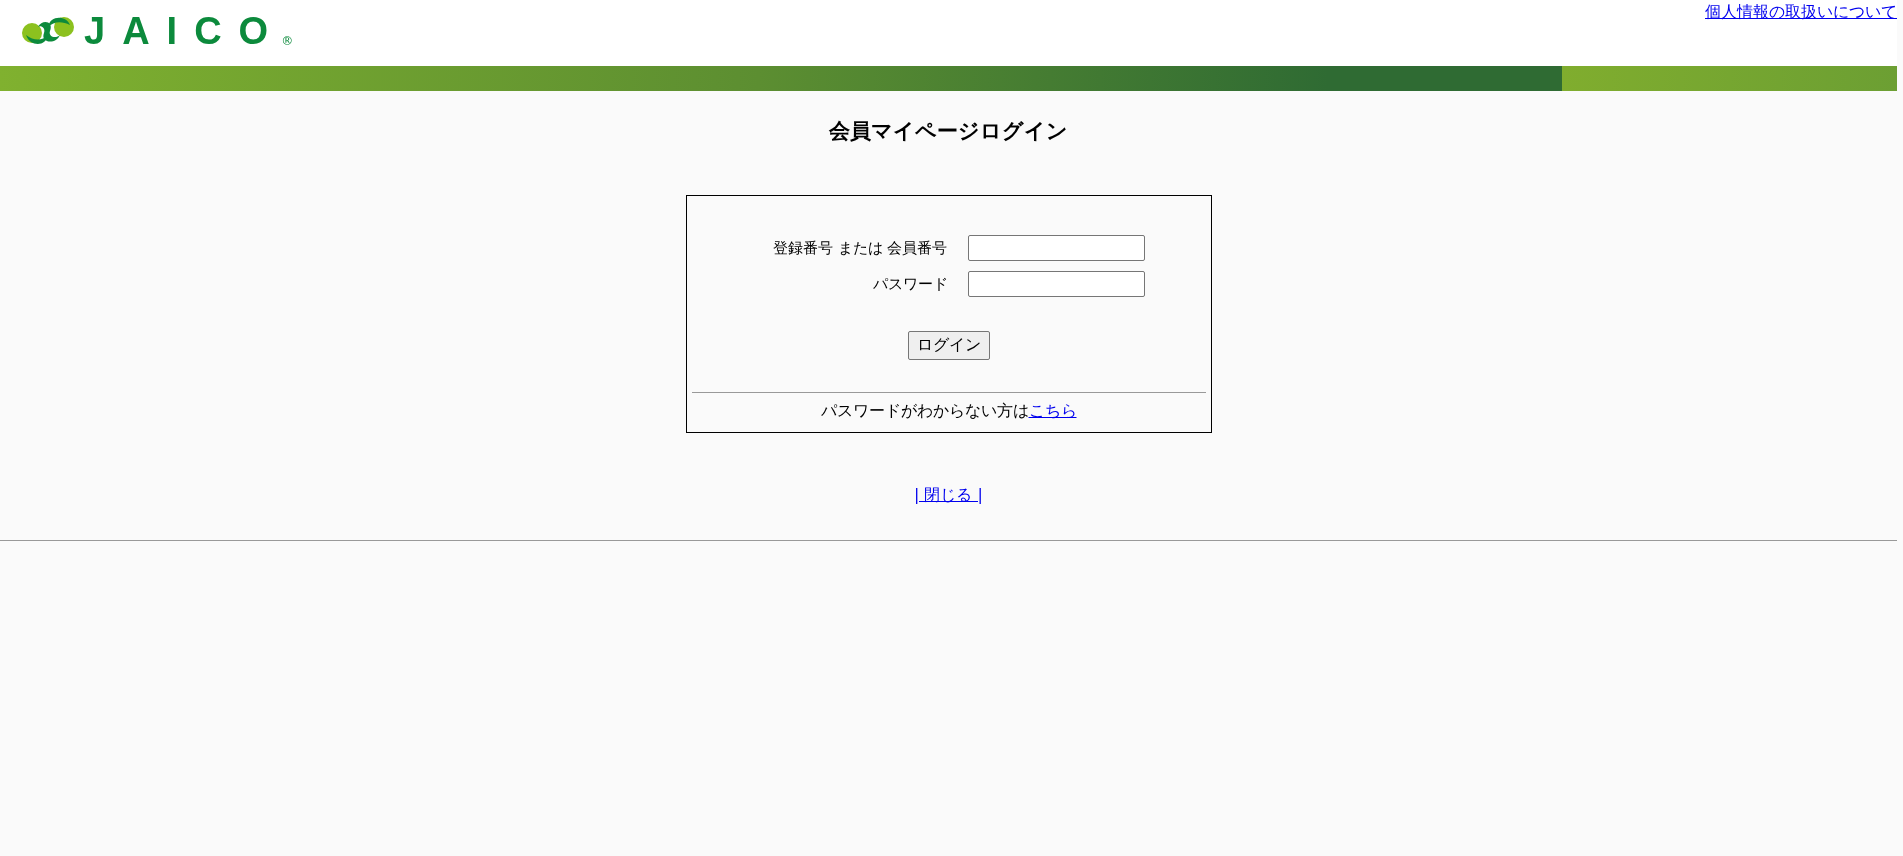 This screenshot has width=1903, height=856. Describe the element at coordinates (1801, 12) in the screenshot. I see `privacy-link: 個人情報の取扱いについて` at that location.